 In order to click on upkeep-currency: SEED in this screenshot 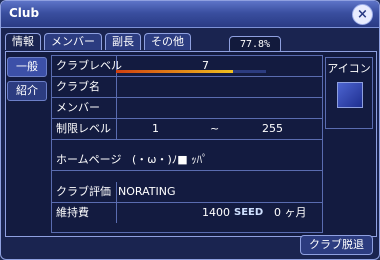, I will do `click(249, 212)`.